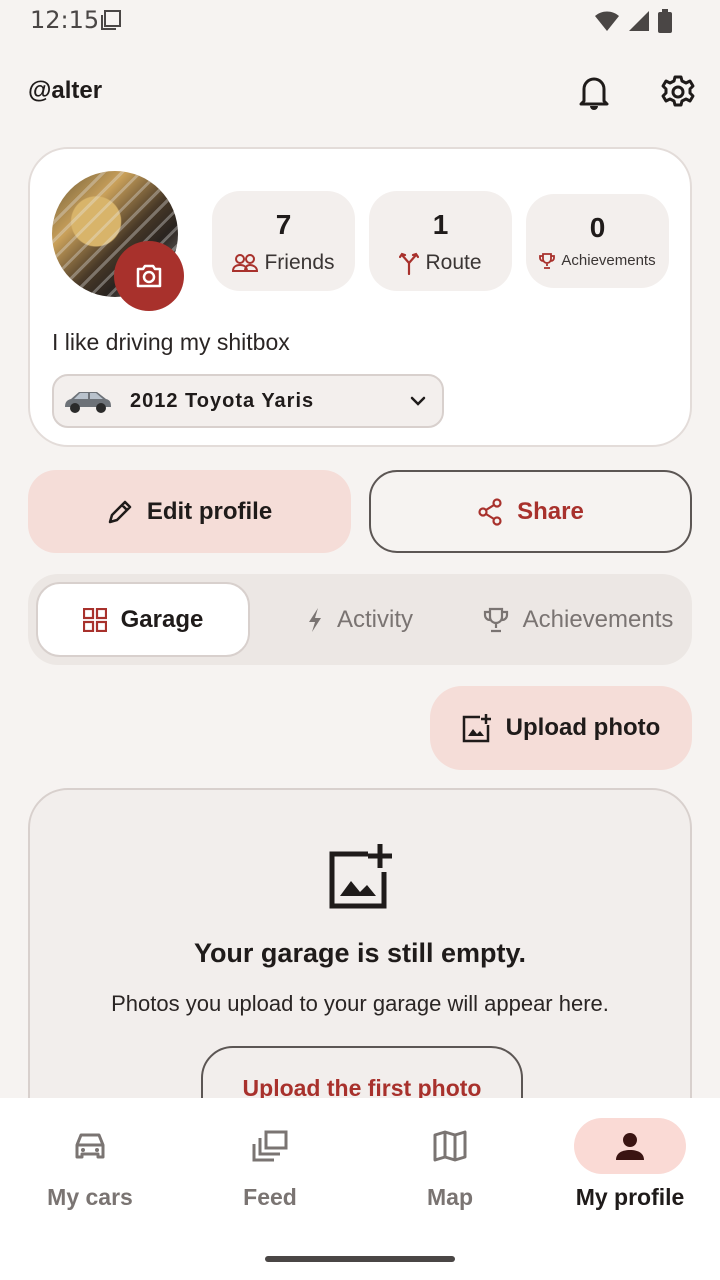 Image resolution: width=720 pixels, height=1280 pixels. What do you see at coordinates (171, 342) in the screenshot?
I see `profile-bio: I like driving my shitbox` at bounding box center [171, 342].